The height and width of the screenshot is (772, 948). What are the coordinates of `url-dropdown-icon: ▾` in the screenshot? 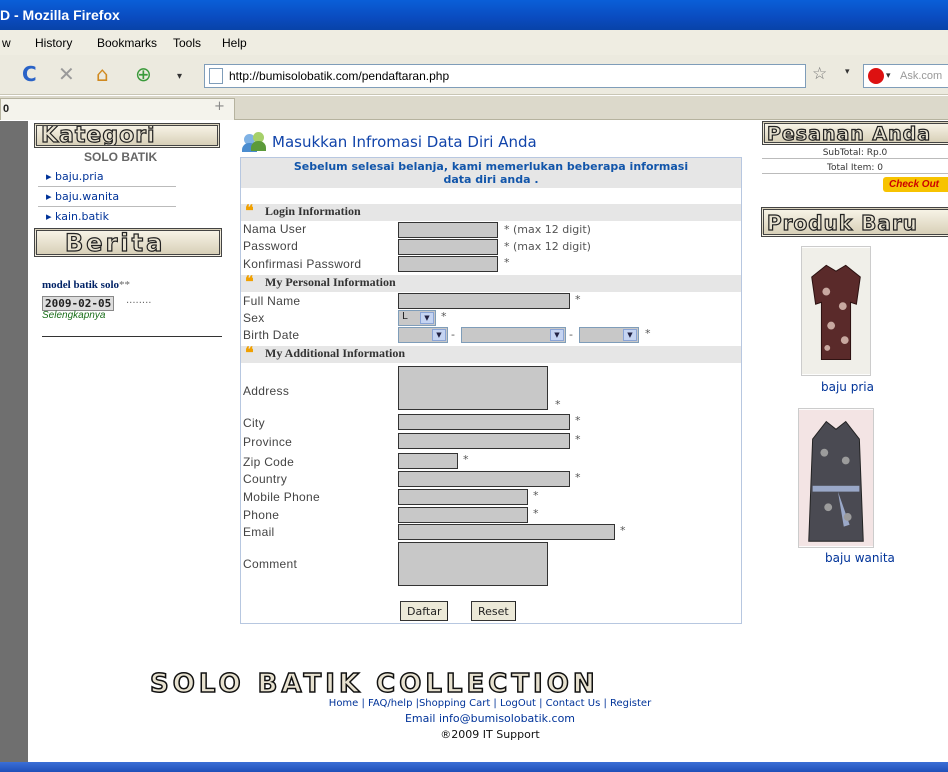 It's located at (847, 72).